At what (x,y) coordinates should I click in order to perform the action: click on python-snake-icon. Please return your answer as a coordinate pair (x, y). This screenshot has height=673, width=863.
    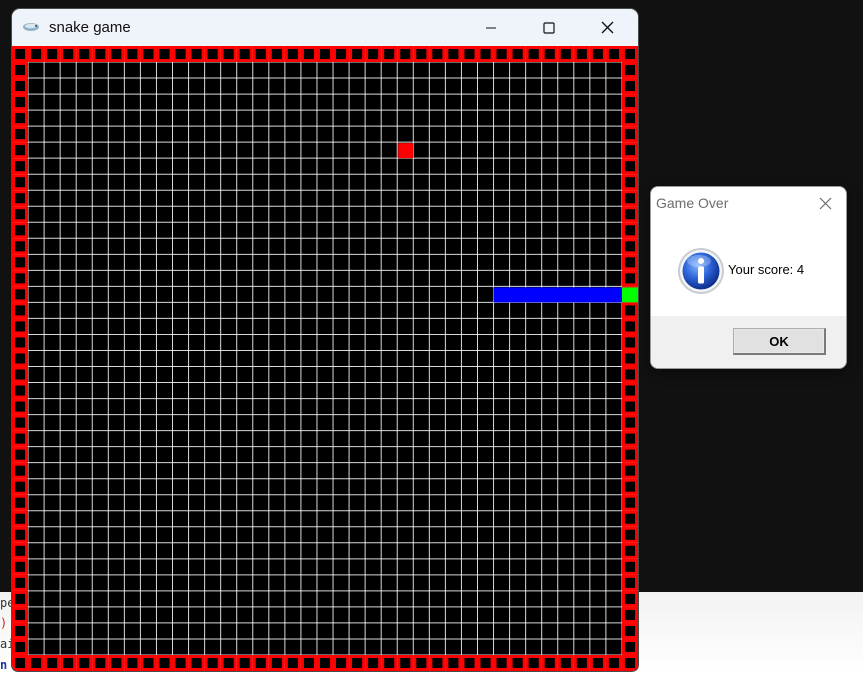
    Looking at the image, I should click on (31, 27).